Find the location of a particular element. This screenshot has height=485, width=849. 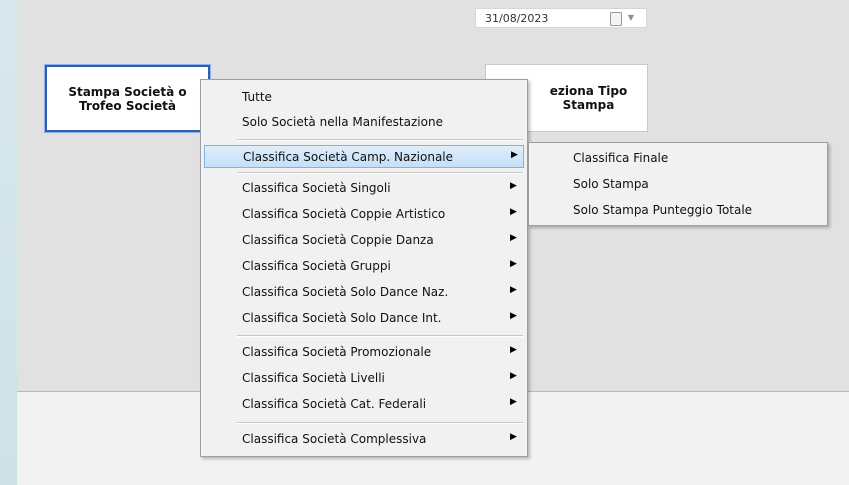

menu-item-coppie-artistico: Classifica Società Coppie Artistico ▶ is located at coordinates (364, 214).